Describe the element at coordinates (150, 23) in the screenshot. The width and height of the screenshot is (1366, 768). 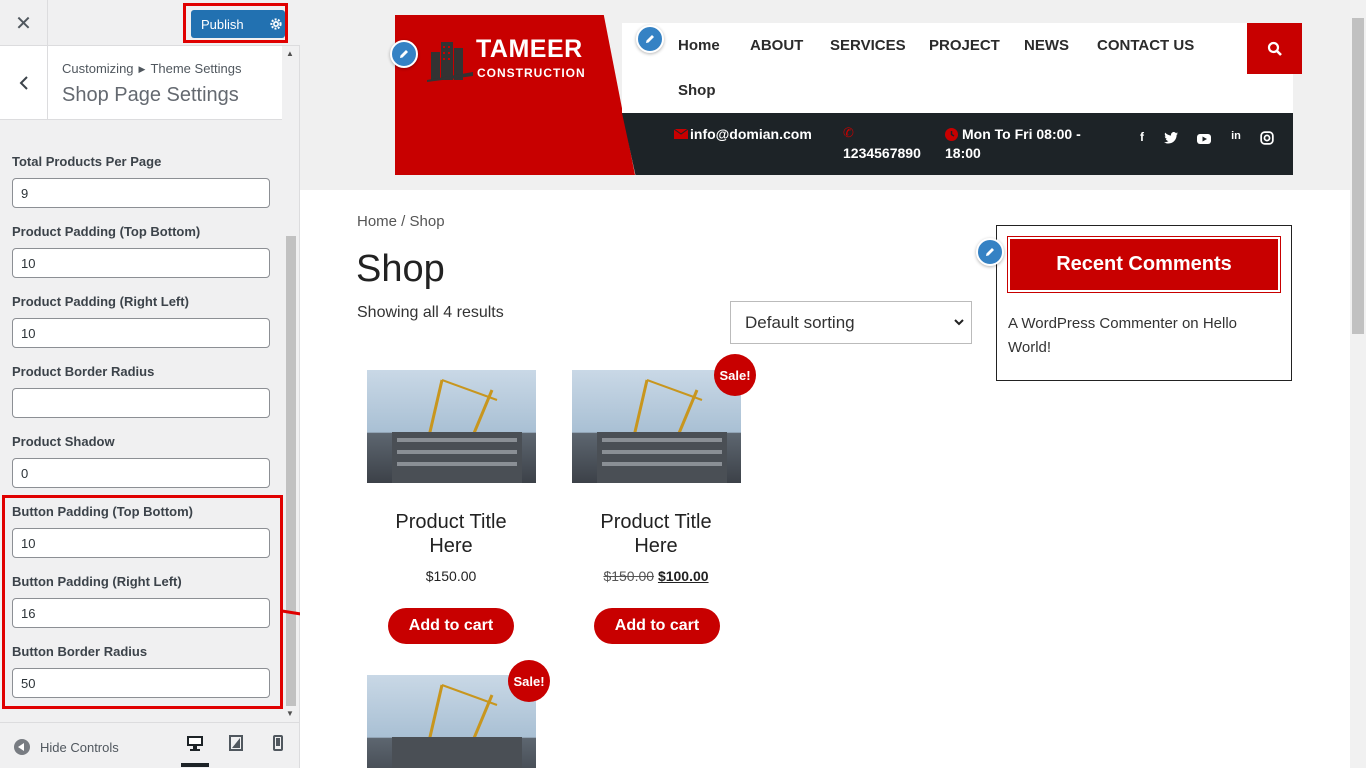
I see `customizer-header: ✕ Publish` at that location.